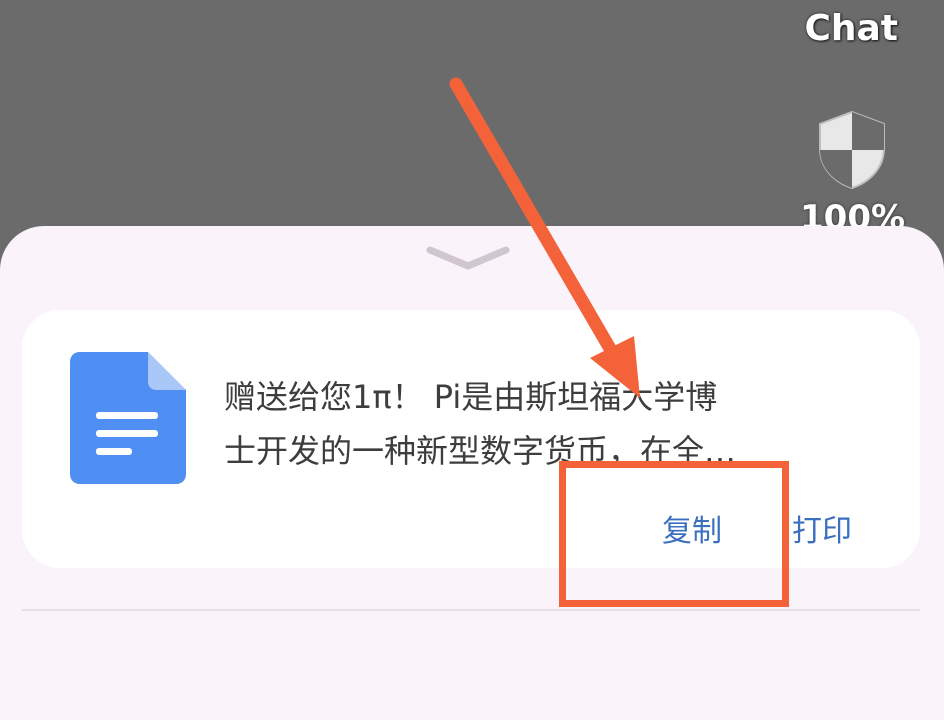 The width and height of the screenshot is (944, 720). What do you see at coordinates (128, 418) in the screenshot?
I see `document-icon` at bounding box center [128, 418].